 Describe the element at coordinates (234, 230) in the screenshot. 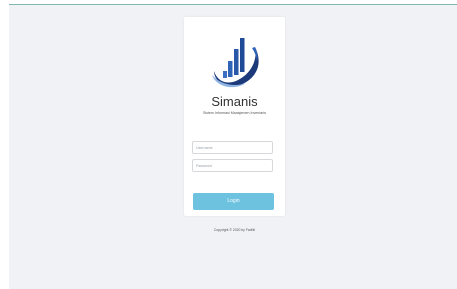

I see `copyright-text: Copyright © 2020 by Fadhil` at that location.